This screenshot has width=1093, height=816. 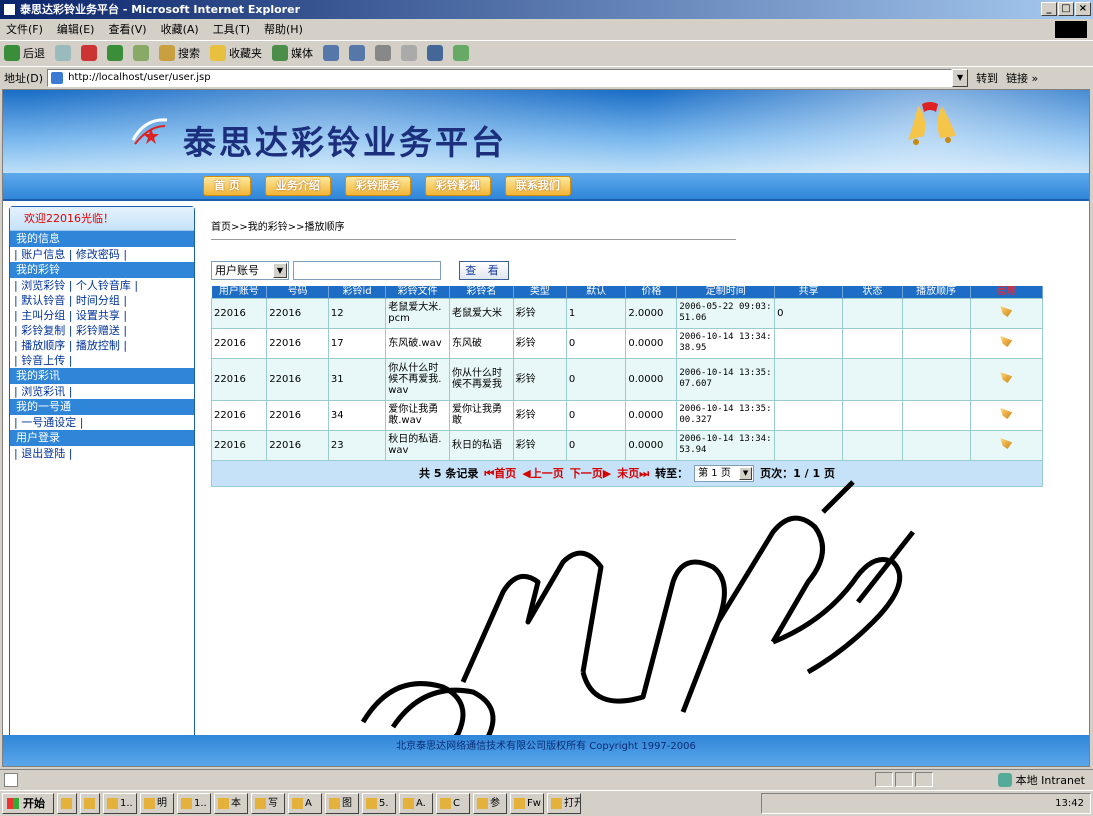 What do you see at coordinates (102, 315) in the screenshot?
I see `sidebar-item-caller-group: | 主叫分组 | 设置共享 |` at bounding box center [102, 315].